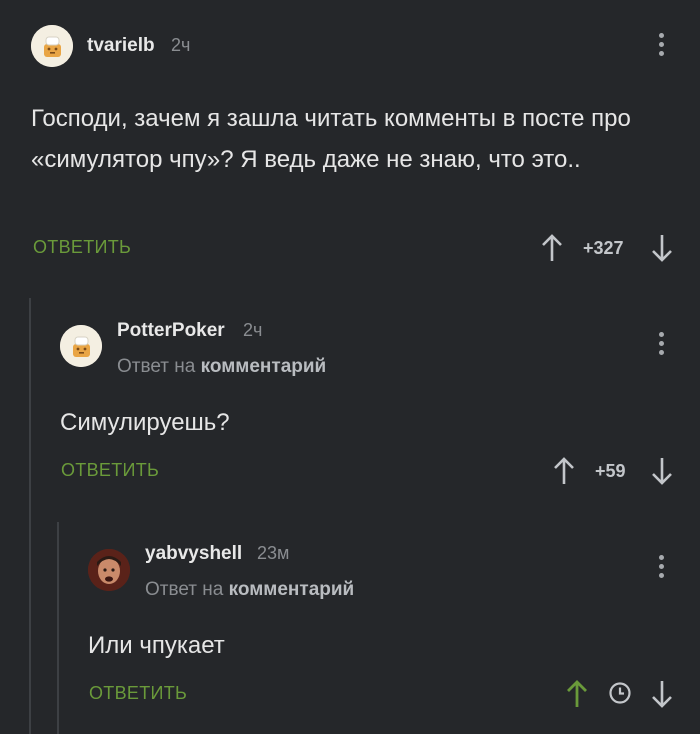  I want to click on avatar-photo, so click(109, 570).